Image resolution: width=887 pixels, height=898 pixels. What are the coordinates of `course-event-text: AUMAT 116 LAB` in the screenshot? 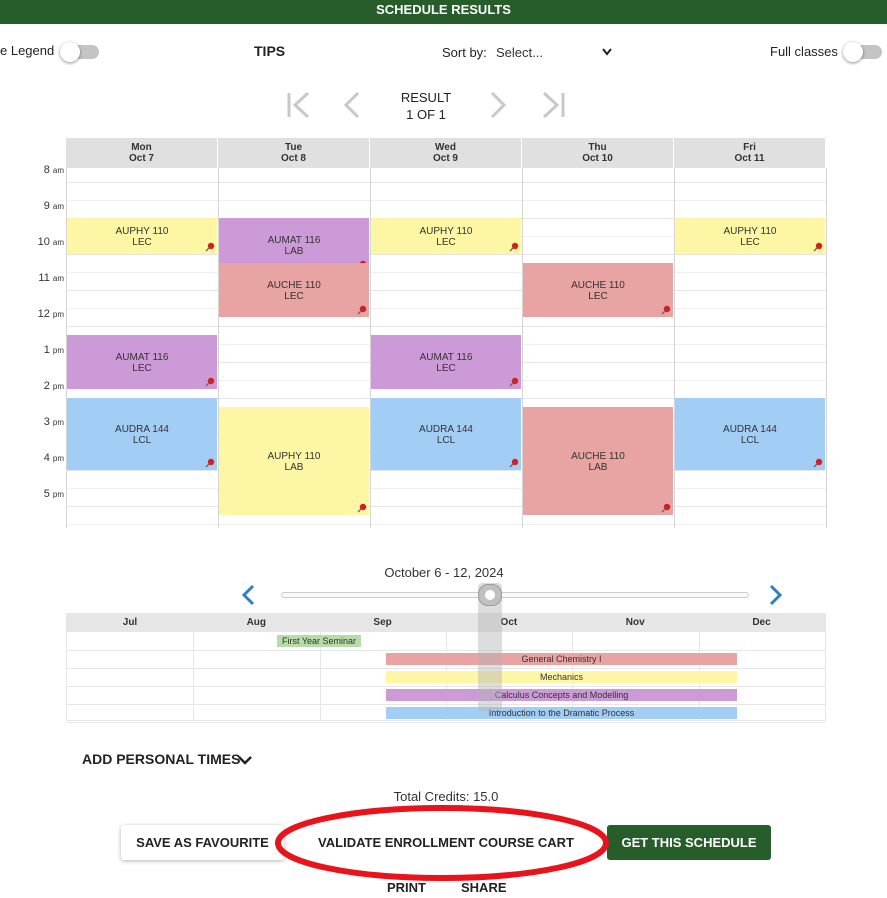 It's located at (294, 246).